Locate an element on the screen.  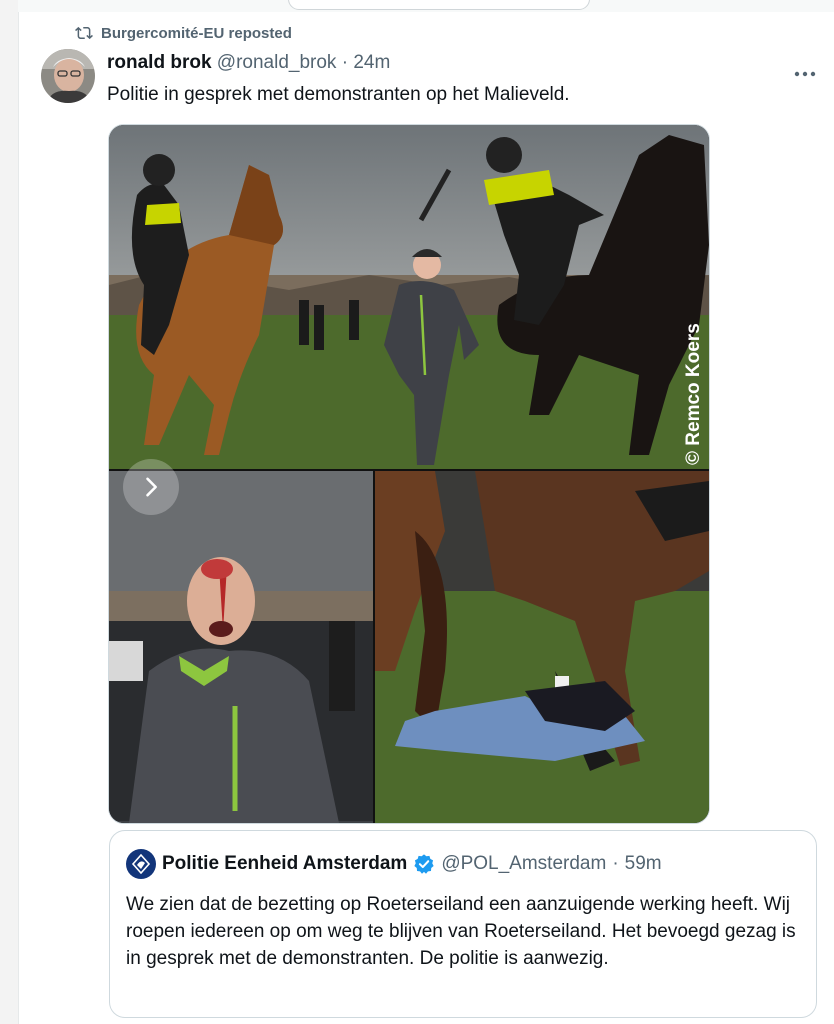
quoted-author-name: Politie Eenheid Amsterdam is located at coordinates (284, 864).